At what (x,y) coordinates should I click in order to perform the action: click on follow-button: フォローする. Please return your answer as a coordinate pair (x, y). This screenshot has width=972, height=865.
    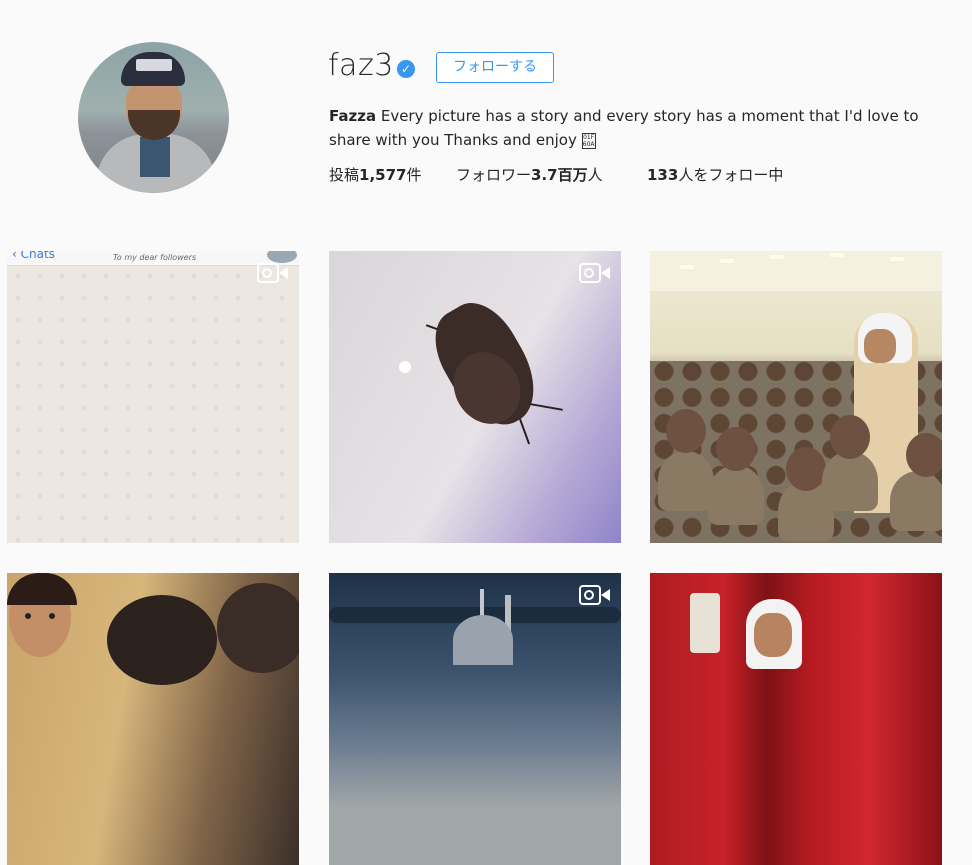
    Looking at the image, I should click on (495, 67).